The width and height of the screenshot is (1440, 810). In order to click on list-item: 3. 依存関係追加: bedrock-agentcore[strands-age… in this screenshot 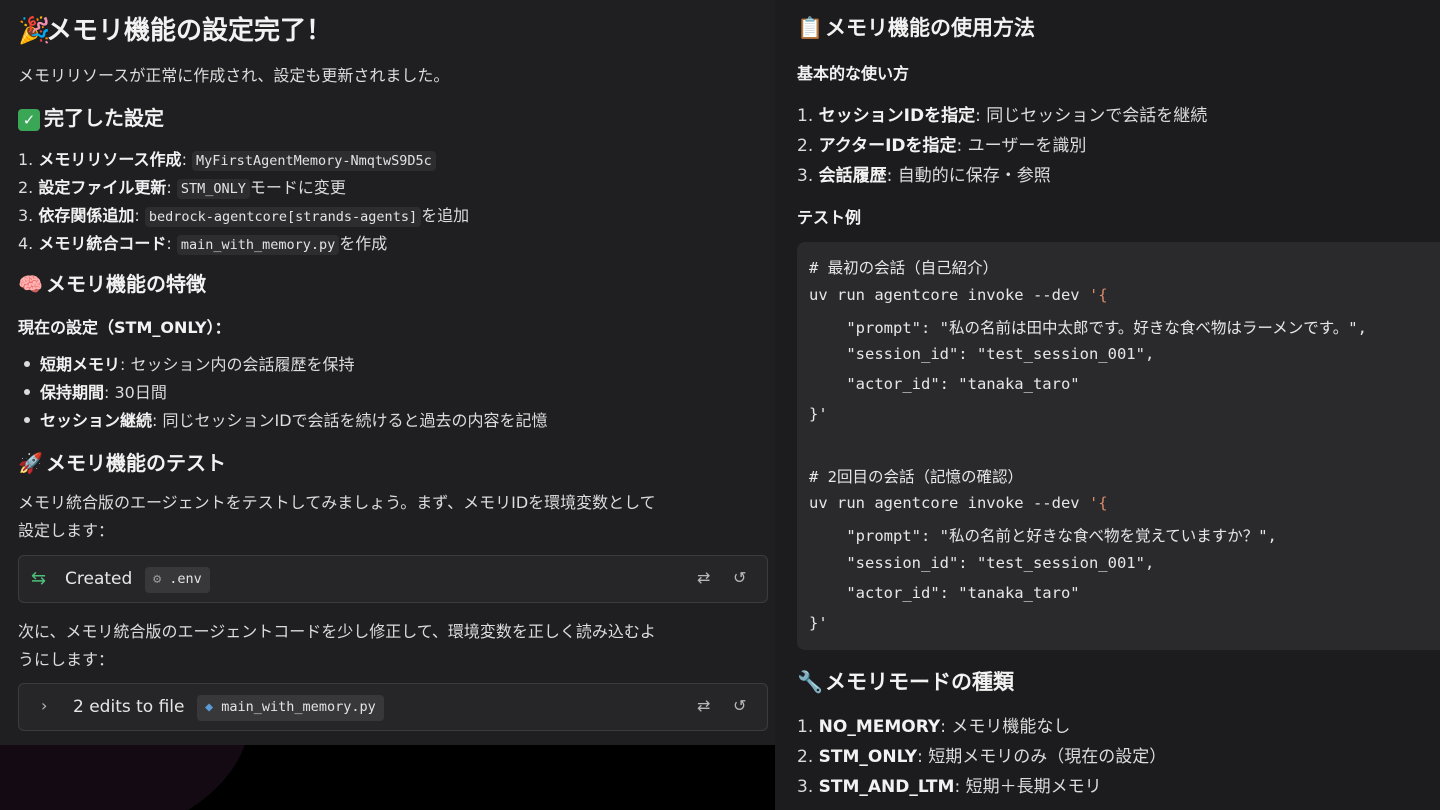, I will do `click(244, 216)`.